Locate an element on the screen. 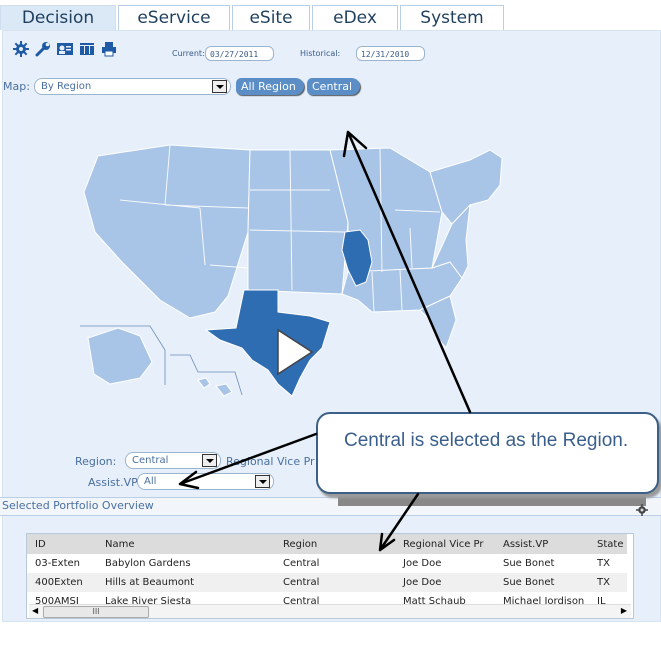  scroll-left-icon: ◀ is located at coordinates (35, 610).